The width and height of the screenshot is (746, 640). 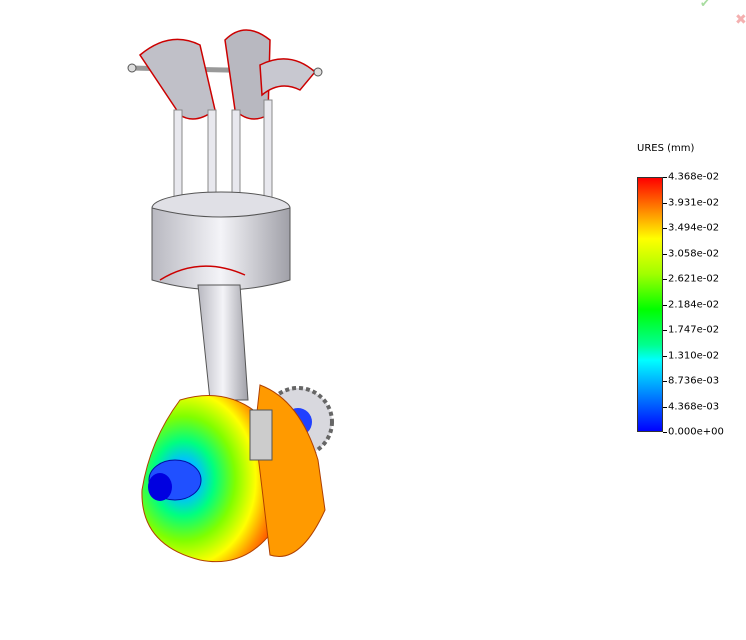 I want to click on connecting-rod, so click(x=223, y=342).